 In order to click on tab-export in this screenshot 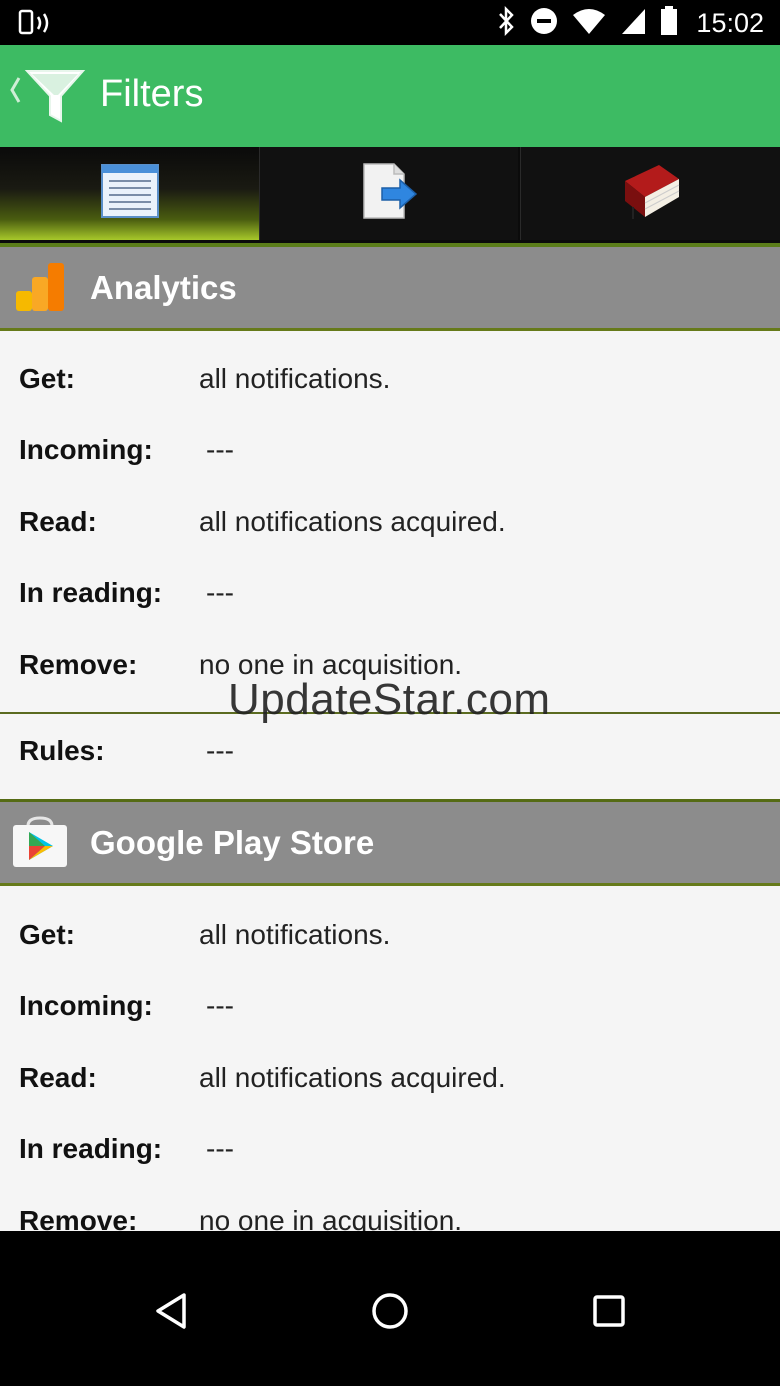, I will do `click(388, 193)`.